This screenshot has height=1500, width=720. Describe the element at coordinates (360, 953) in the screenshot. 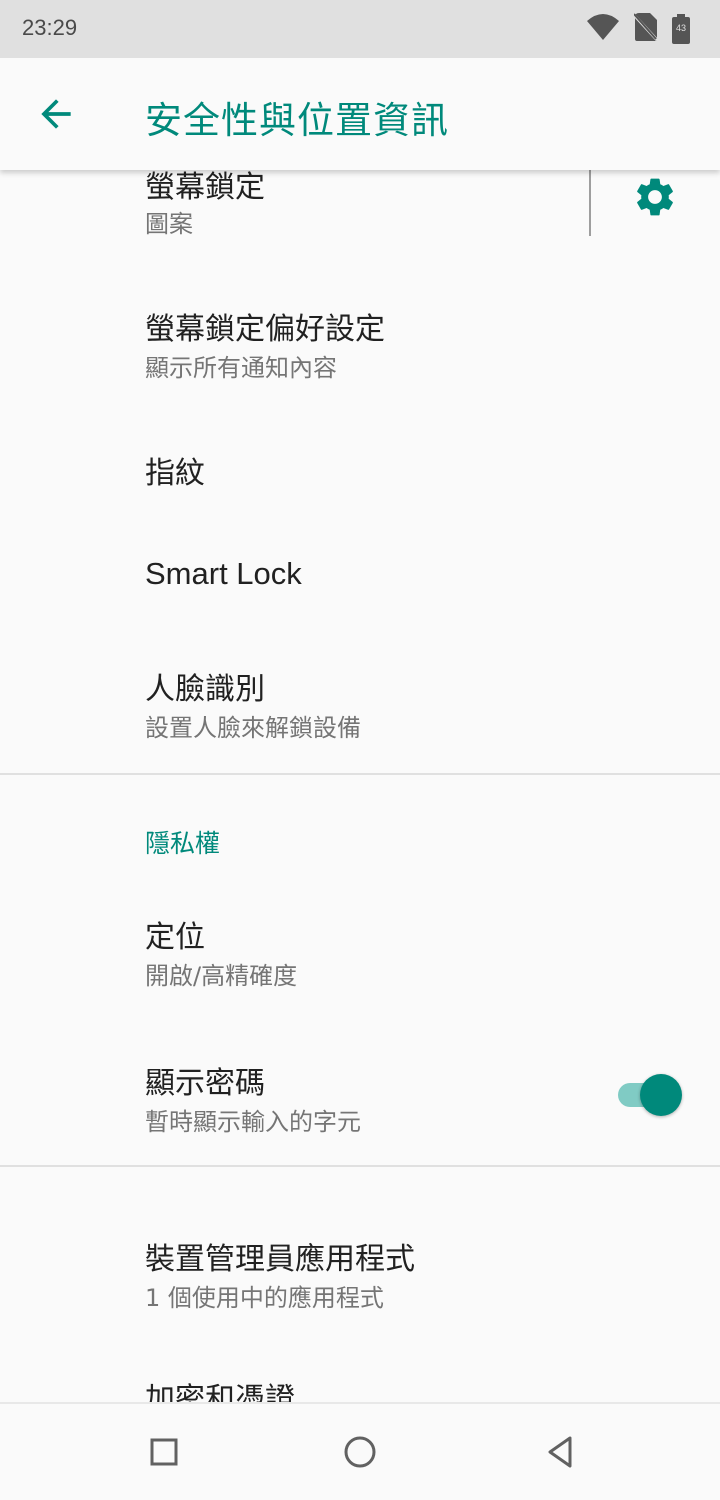

I see `location-item: 定位 開啟/高精確度` at that location.